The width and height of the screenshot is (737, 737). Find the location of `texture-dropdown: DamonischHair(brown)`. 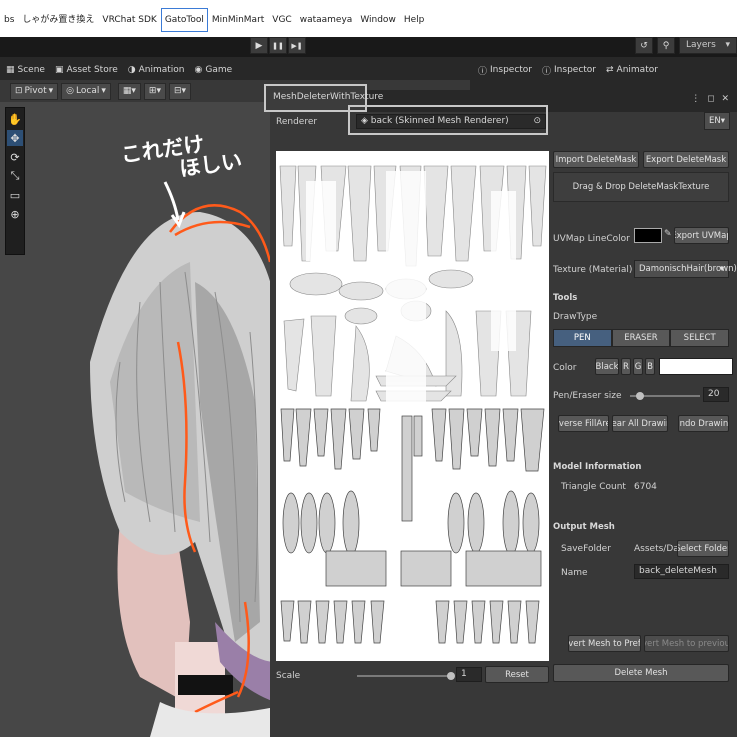

texture-dropdown: DamonischHair(brown) is located at coordinates (685, 269).